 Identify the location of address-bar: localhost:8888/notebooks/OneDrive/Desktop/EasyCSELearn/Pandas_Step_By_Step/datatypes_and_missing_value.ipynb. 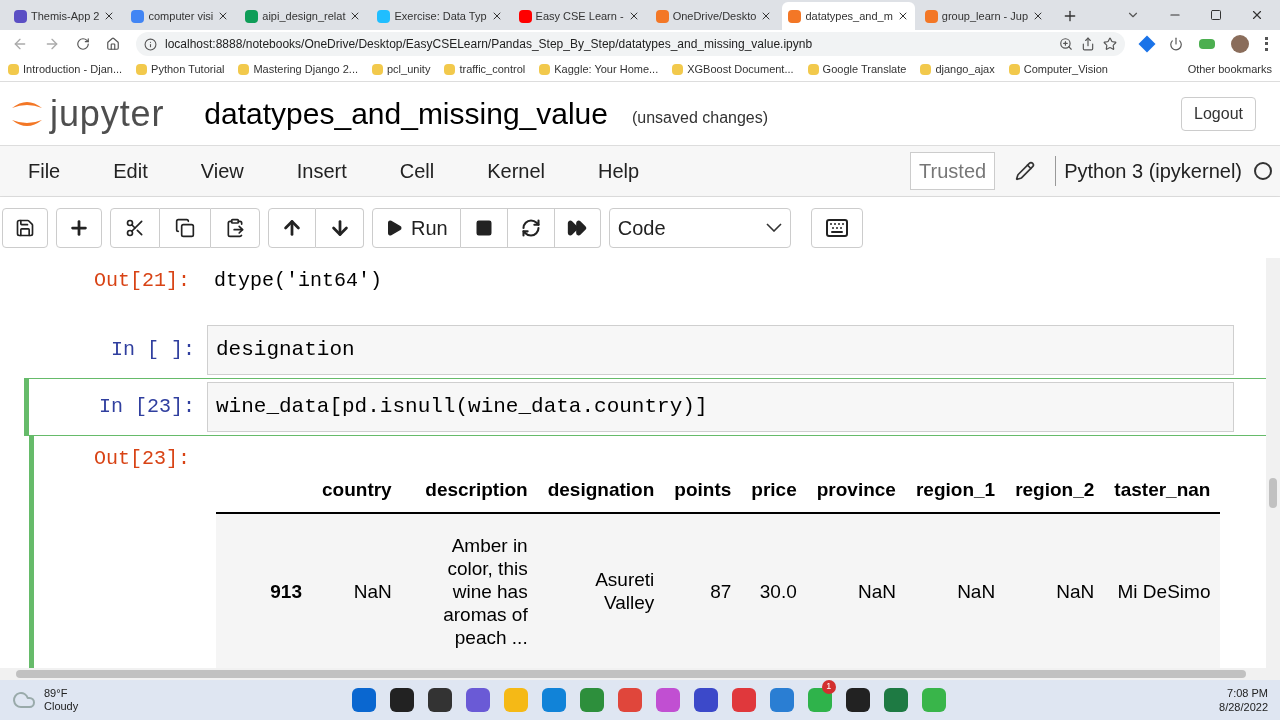
(630, 44).